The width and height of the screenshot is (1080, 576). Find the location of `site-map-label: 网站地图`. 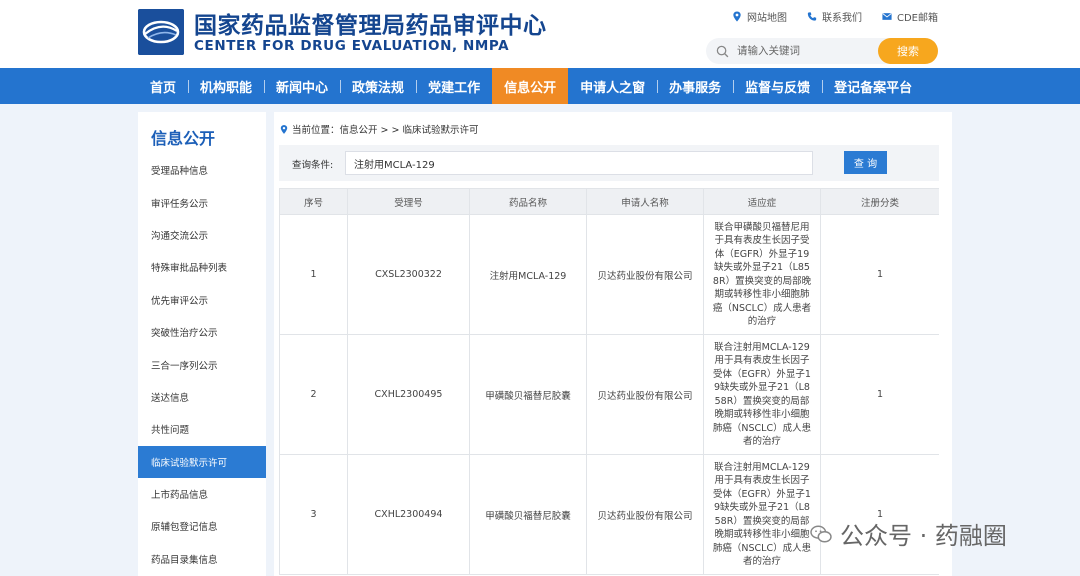

site-map-label: 网站地图 is located at coordinates (766, 18).